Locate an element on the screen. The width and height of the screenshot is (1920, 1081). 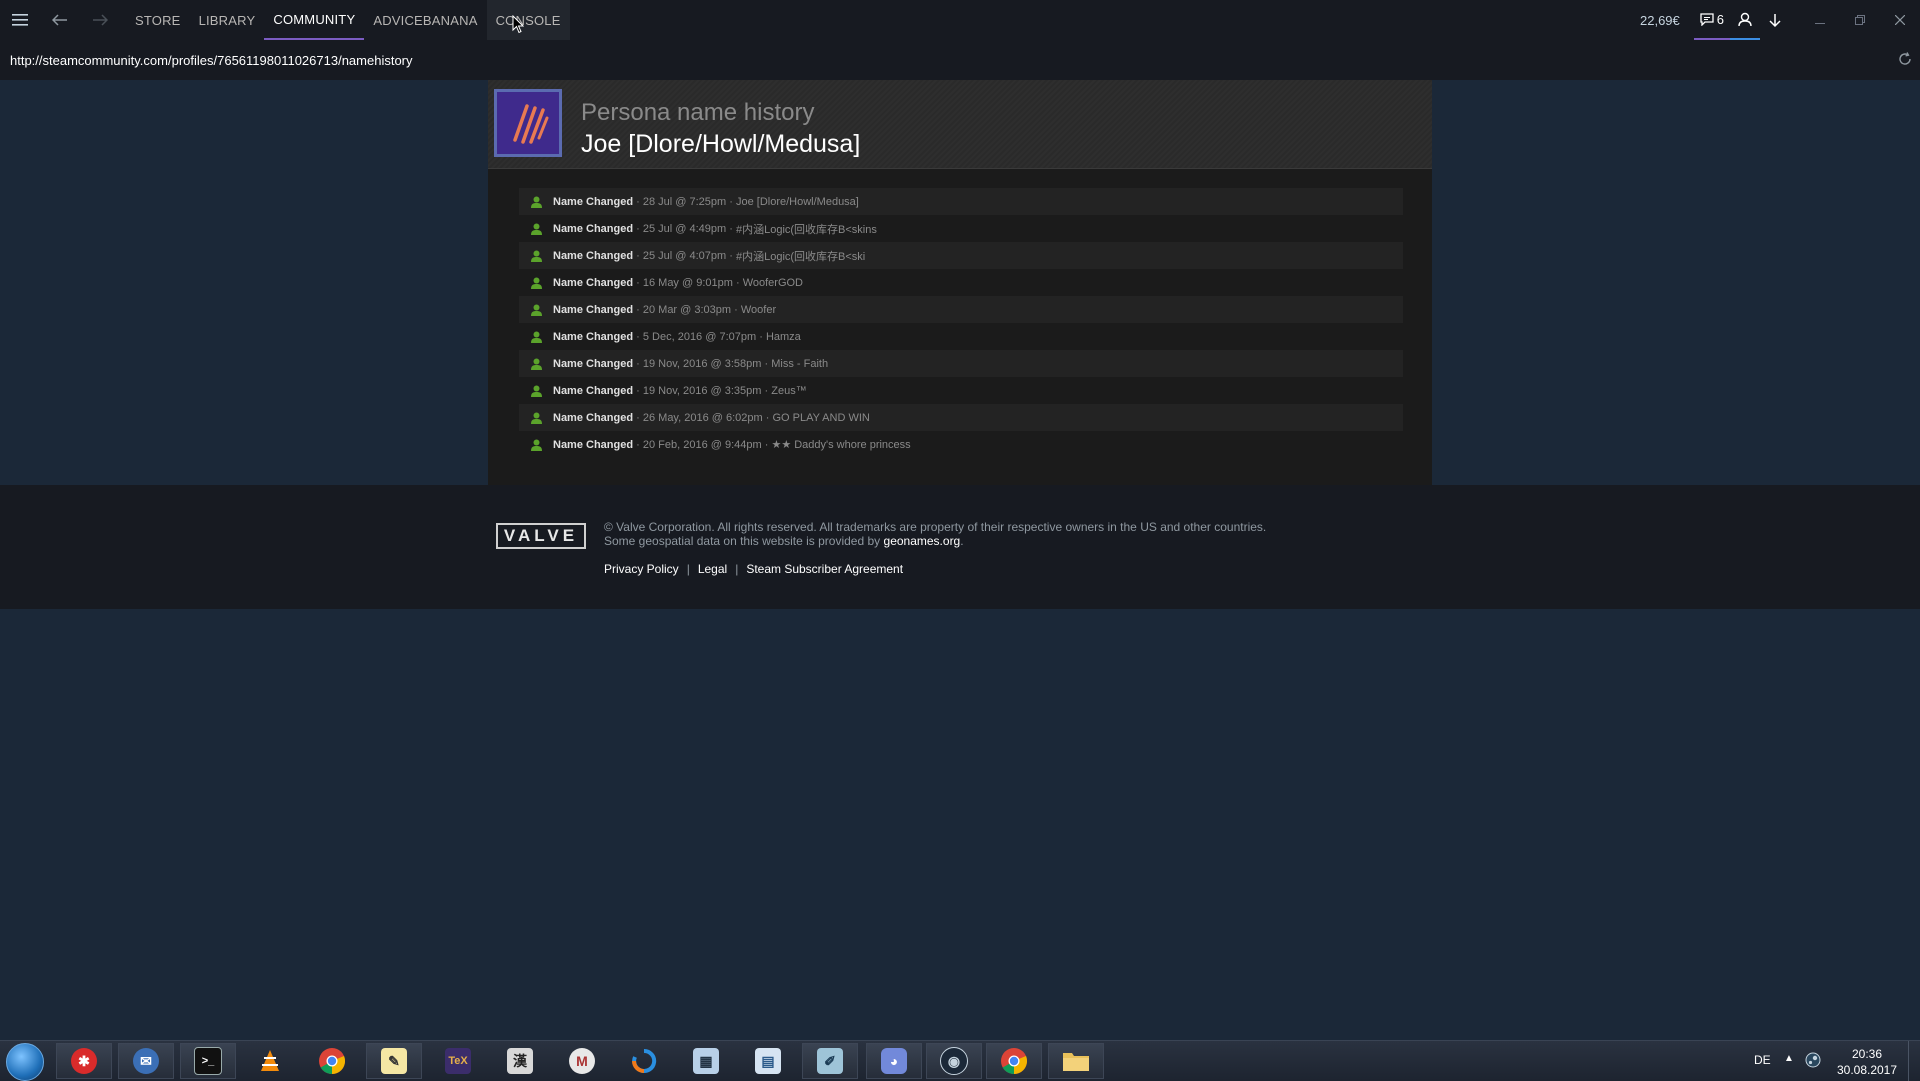
page-subtitle: Persona name history is located at coordinates (698, 112).